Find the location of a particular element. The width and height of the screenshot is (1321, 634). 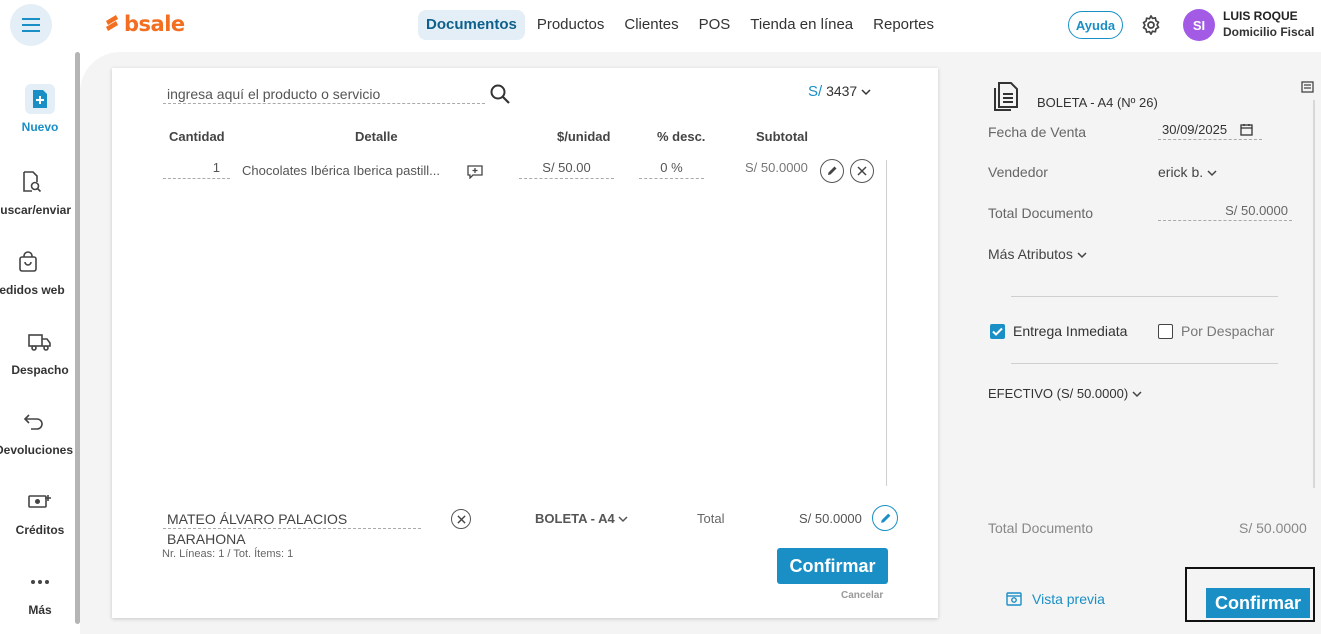

currency-code: 3437 is located at coordinates (842, 91).